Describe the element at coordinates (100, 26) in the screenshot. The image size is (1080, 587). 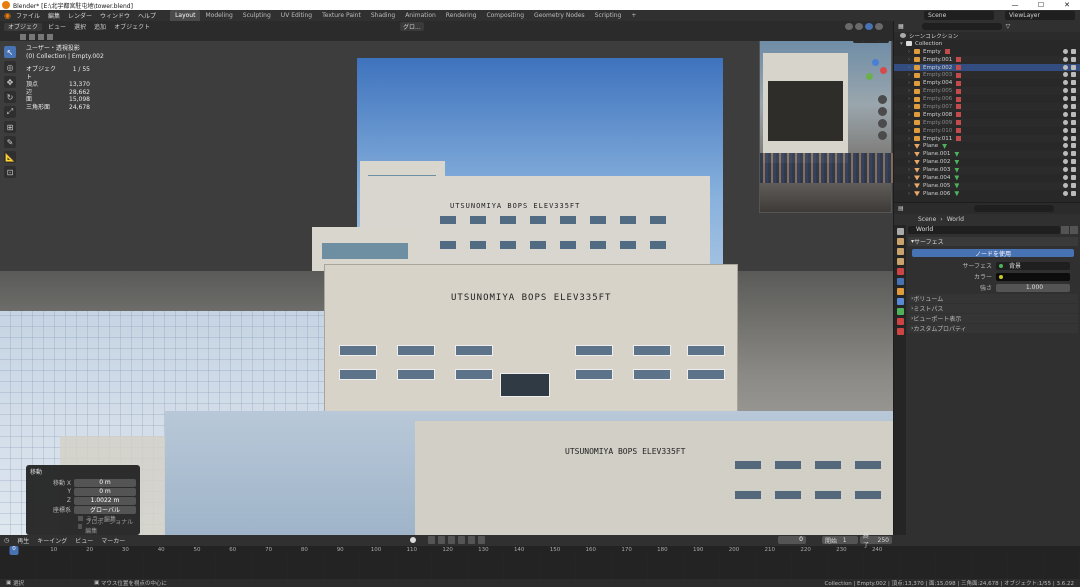
I see `menu-add: 追加` at that location.